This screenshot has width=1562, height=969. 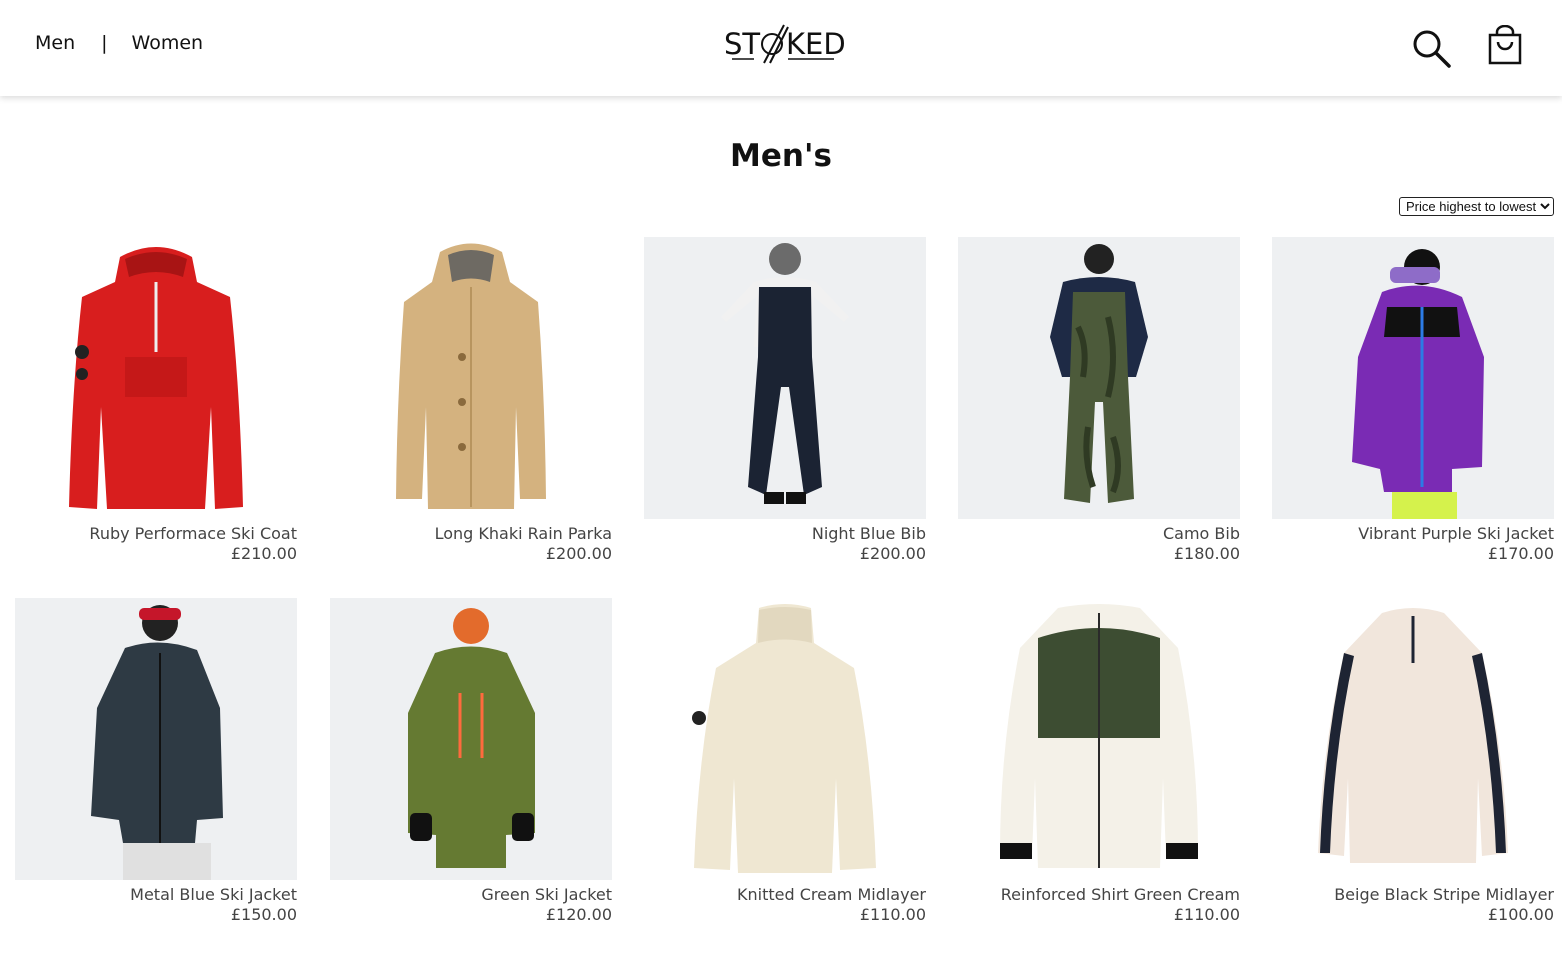 What do you see at coordinates (1099, 534) in the screenshot?
I see `product-name: Camo Bib` at bounding box center [1099, 534].